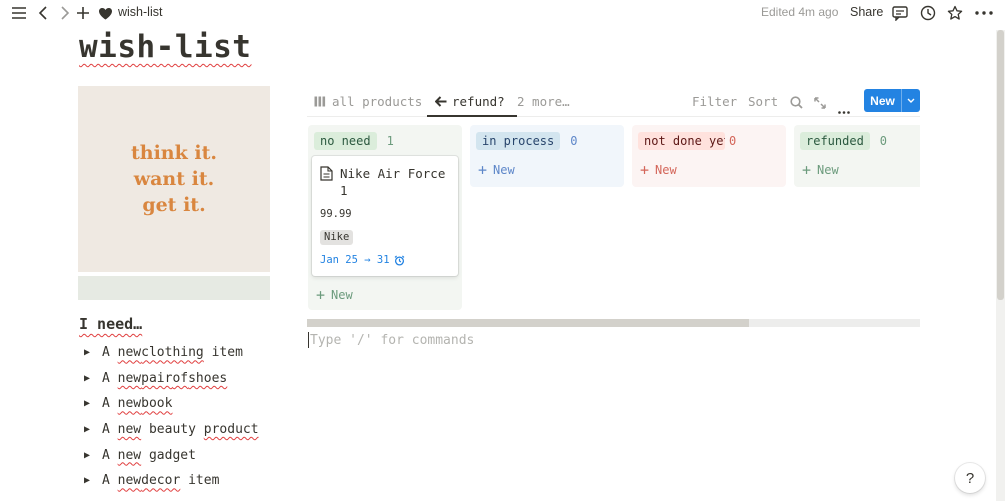  I want to click on column-status-tag: in process, so click(518, 141).